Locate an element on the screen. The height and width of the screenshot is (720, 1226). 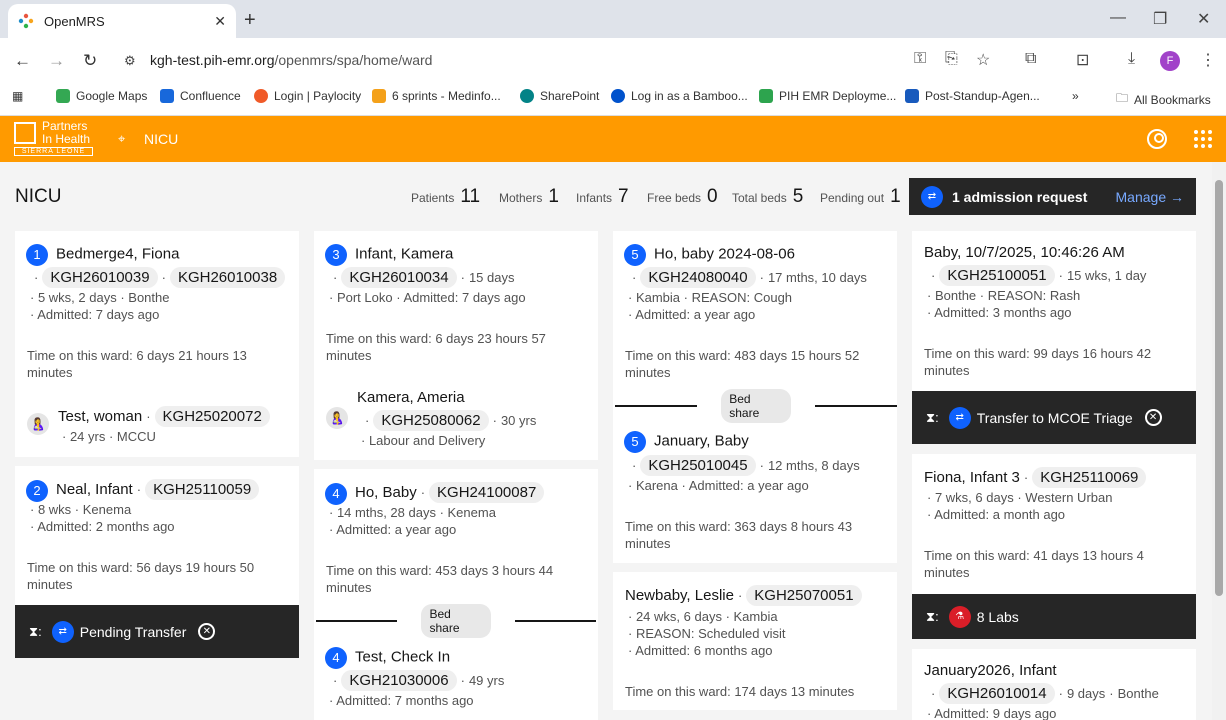
manage-link: Manage → is located at coordinates (1150, 197).